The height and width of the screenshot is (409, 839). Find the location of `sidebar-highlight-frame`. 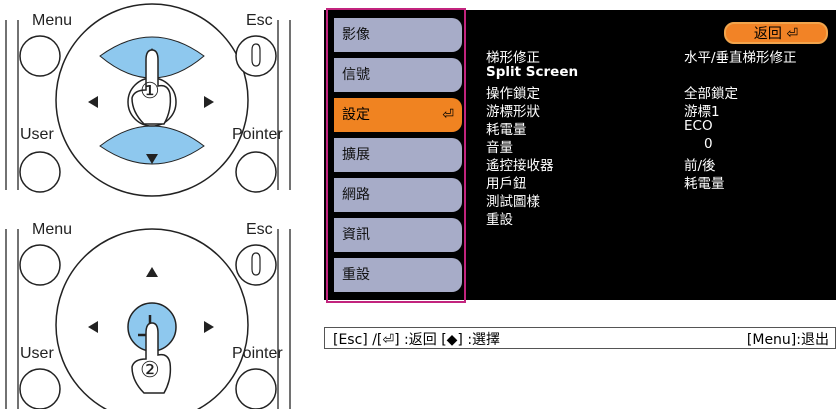

sidebar-highlight-frame is located at coordinates (396, 155).